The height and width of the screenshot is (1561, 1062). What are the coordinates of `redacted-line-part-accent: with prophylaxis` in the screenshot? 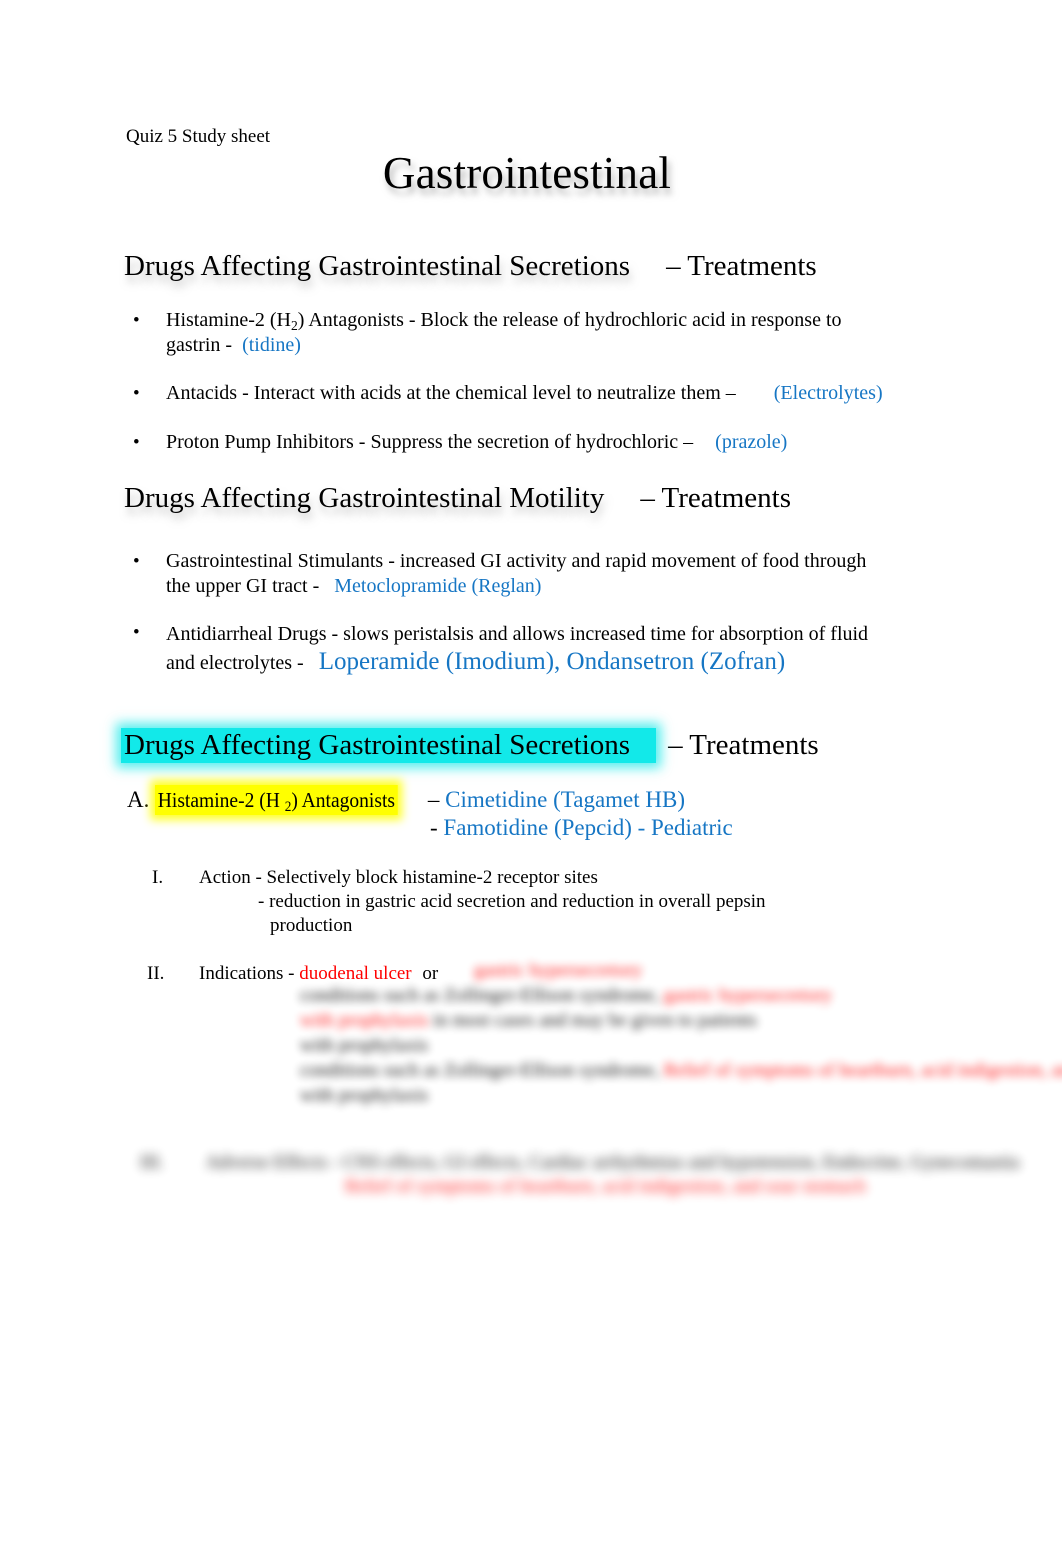 It's located at (364, 1020).